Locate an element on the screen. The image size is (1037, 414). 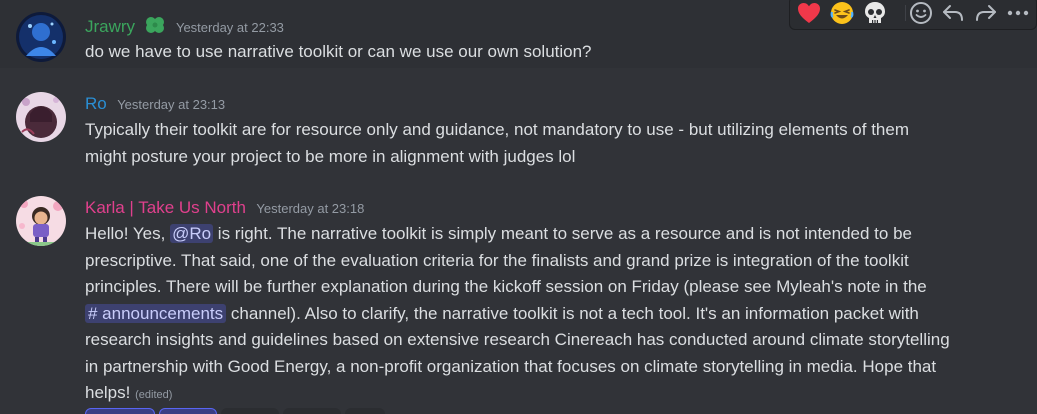
laughing-reaction-button is located at coordinates (842, 13).